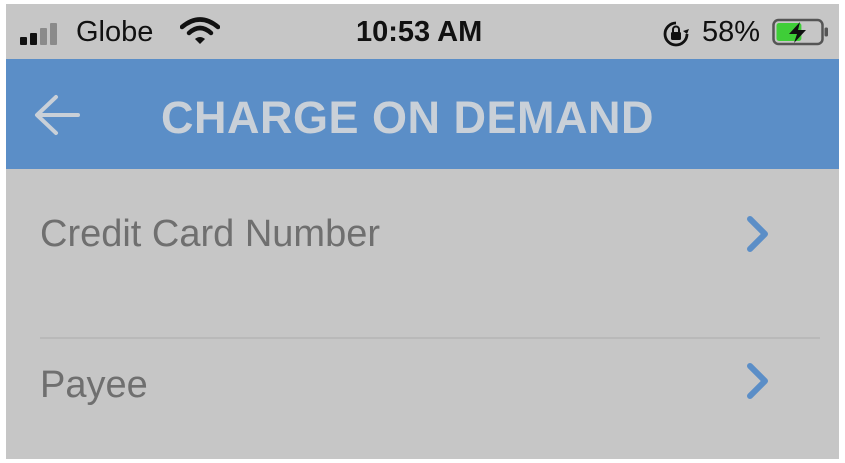 The image size is (845, 463). I want to click on status-bar: Globe 10:53 AM 58%, so click(422, 31).